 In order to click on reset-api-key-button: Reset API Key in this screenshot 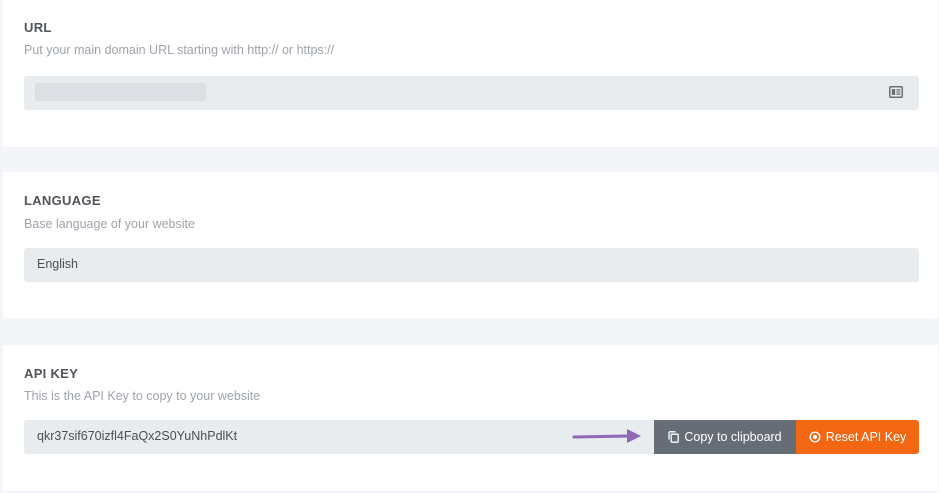, I will do `click(857, 437)`.